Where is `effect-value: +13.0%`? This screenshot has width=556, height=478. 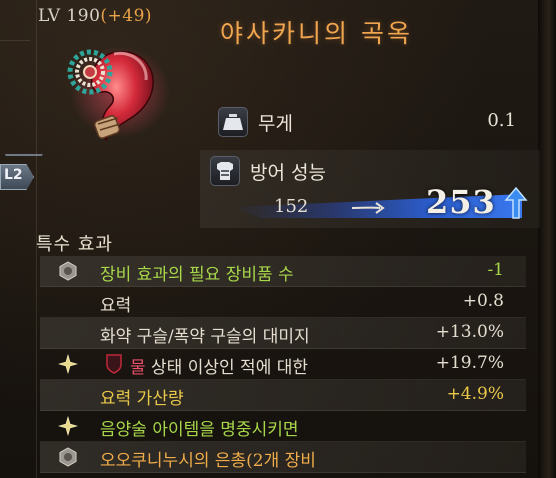
effect-value: +13.0% is located at coordinates (469, 332).